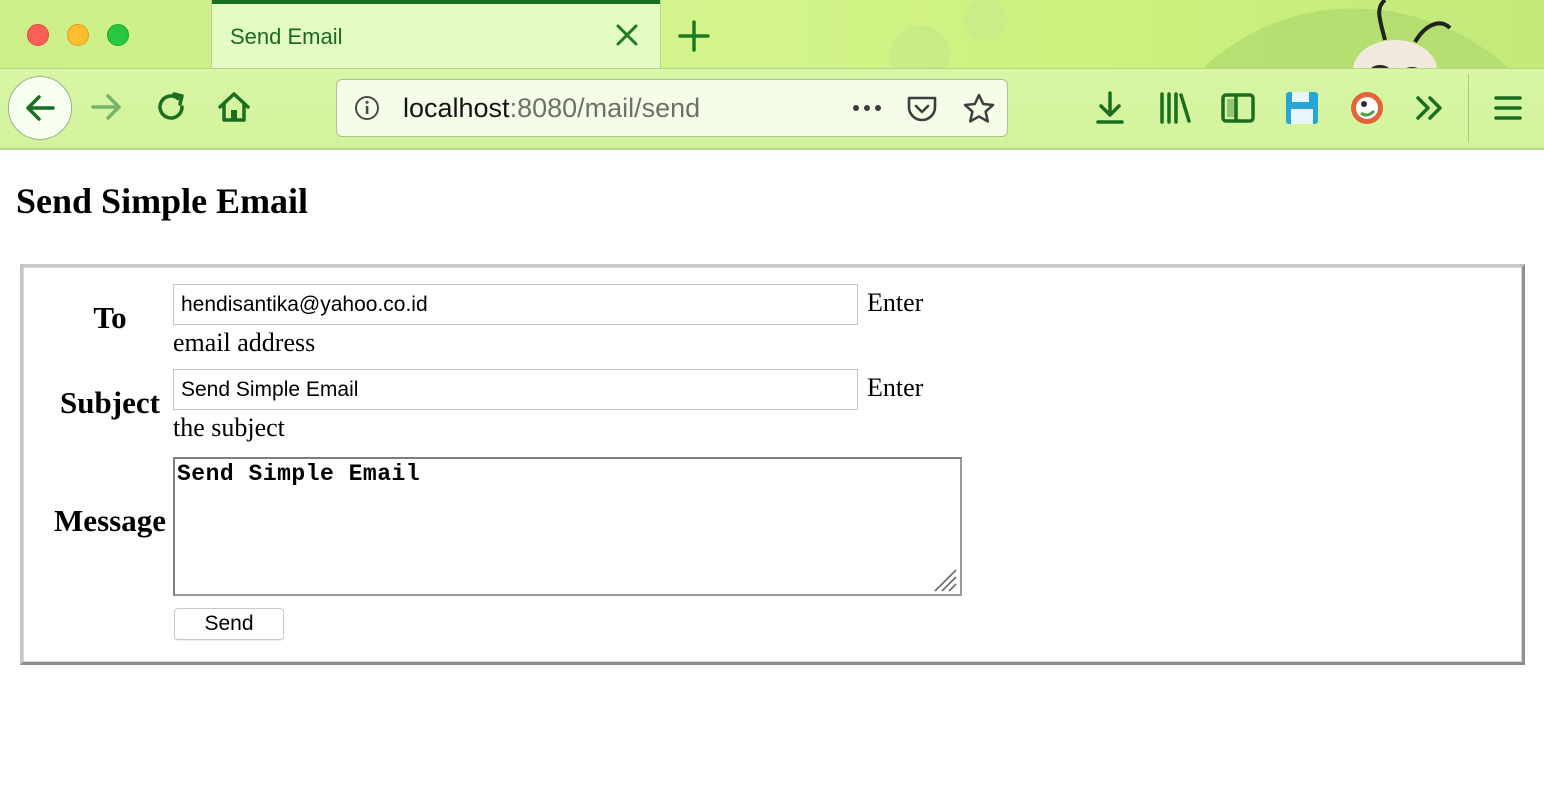 Image resolution: width=1544 pixels, height=790 pixels. What do you see at coordinates (1238, 108) in the screenshot?
I see `sidebar-icon` at bounding box center [1238, 108].